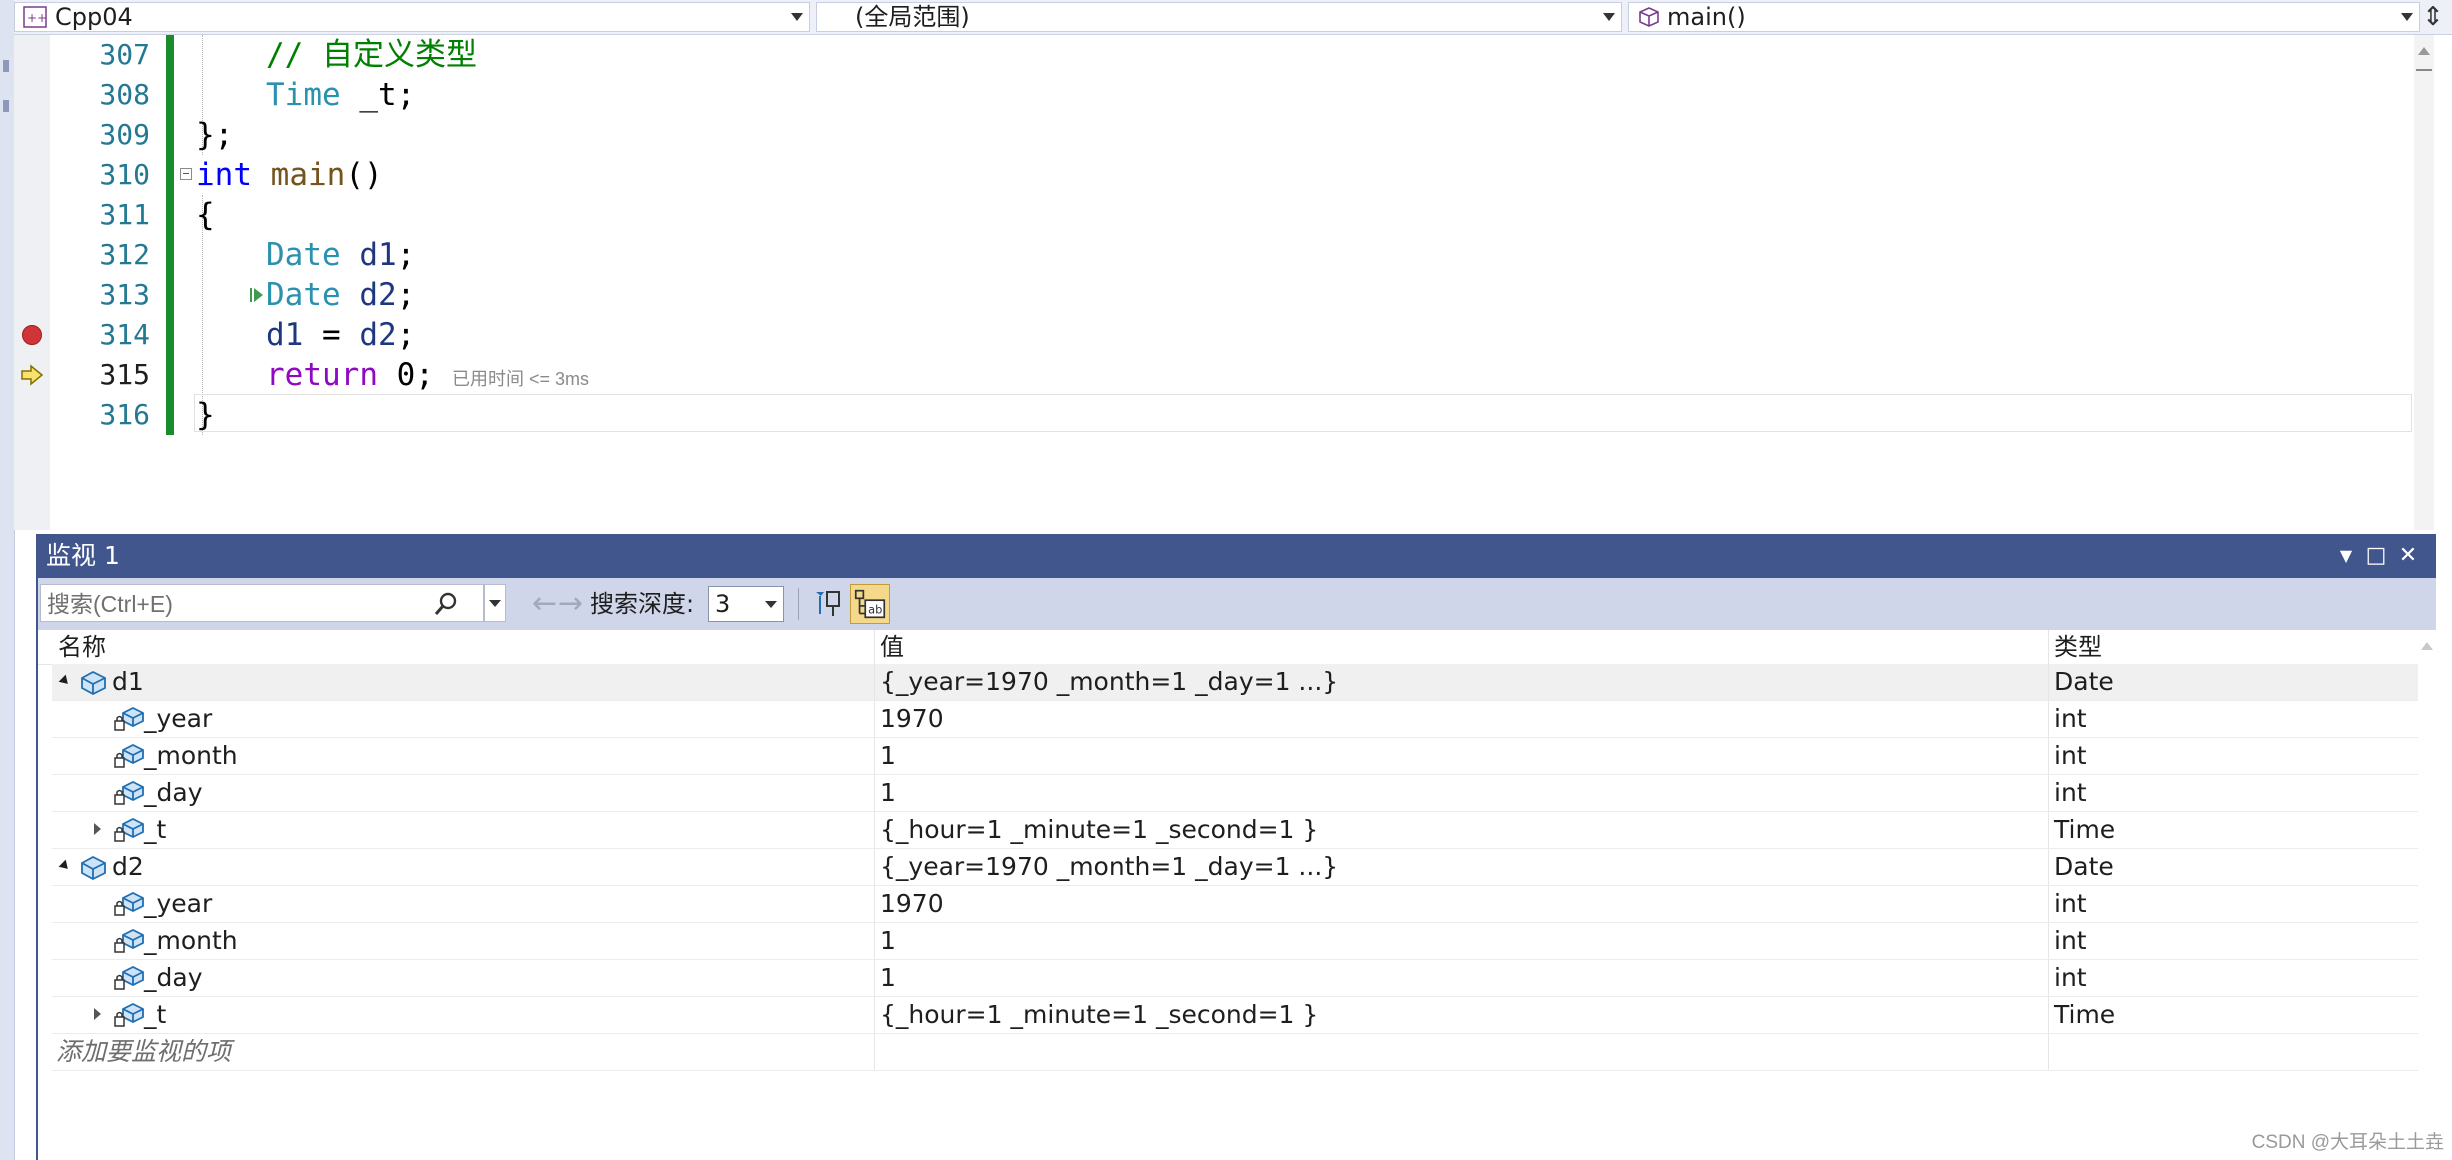 Image resolution: width=2452 pixels, height=1160 pixels. What do you see at coordinates (2408, 556) in the screenshot?
I see `close-icon: ✕` at bounding box center [2408, 556].